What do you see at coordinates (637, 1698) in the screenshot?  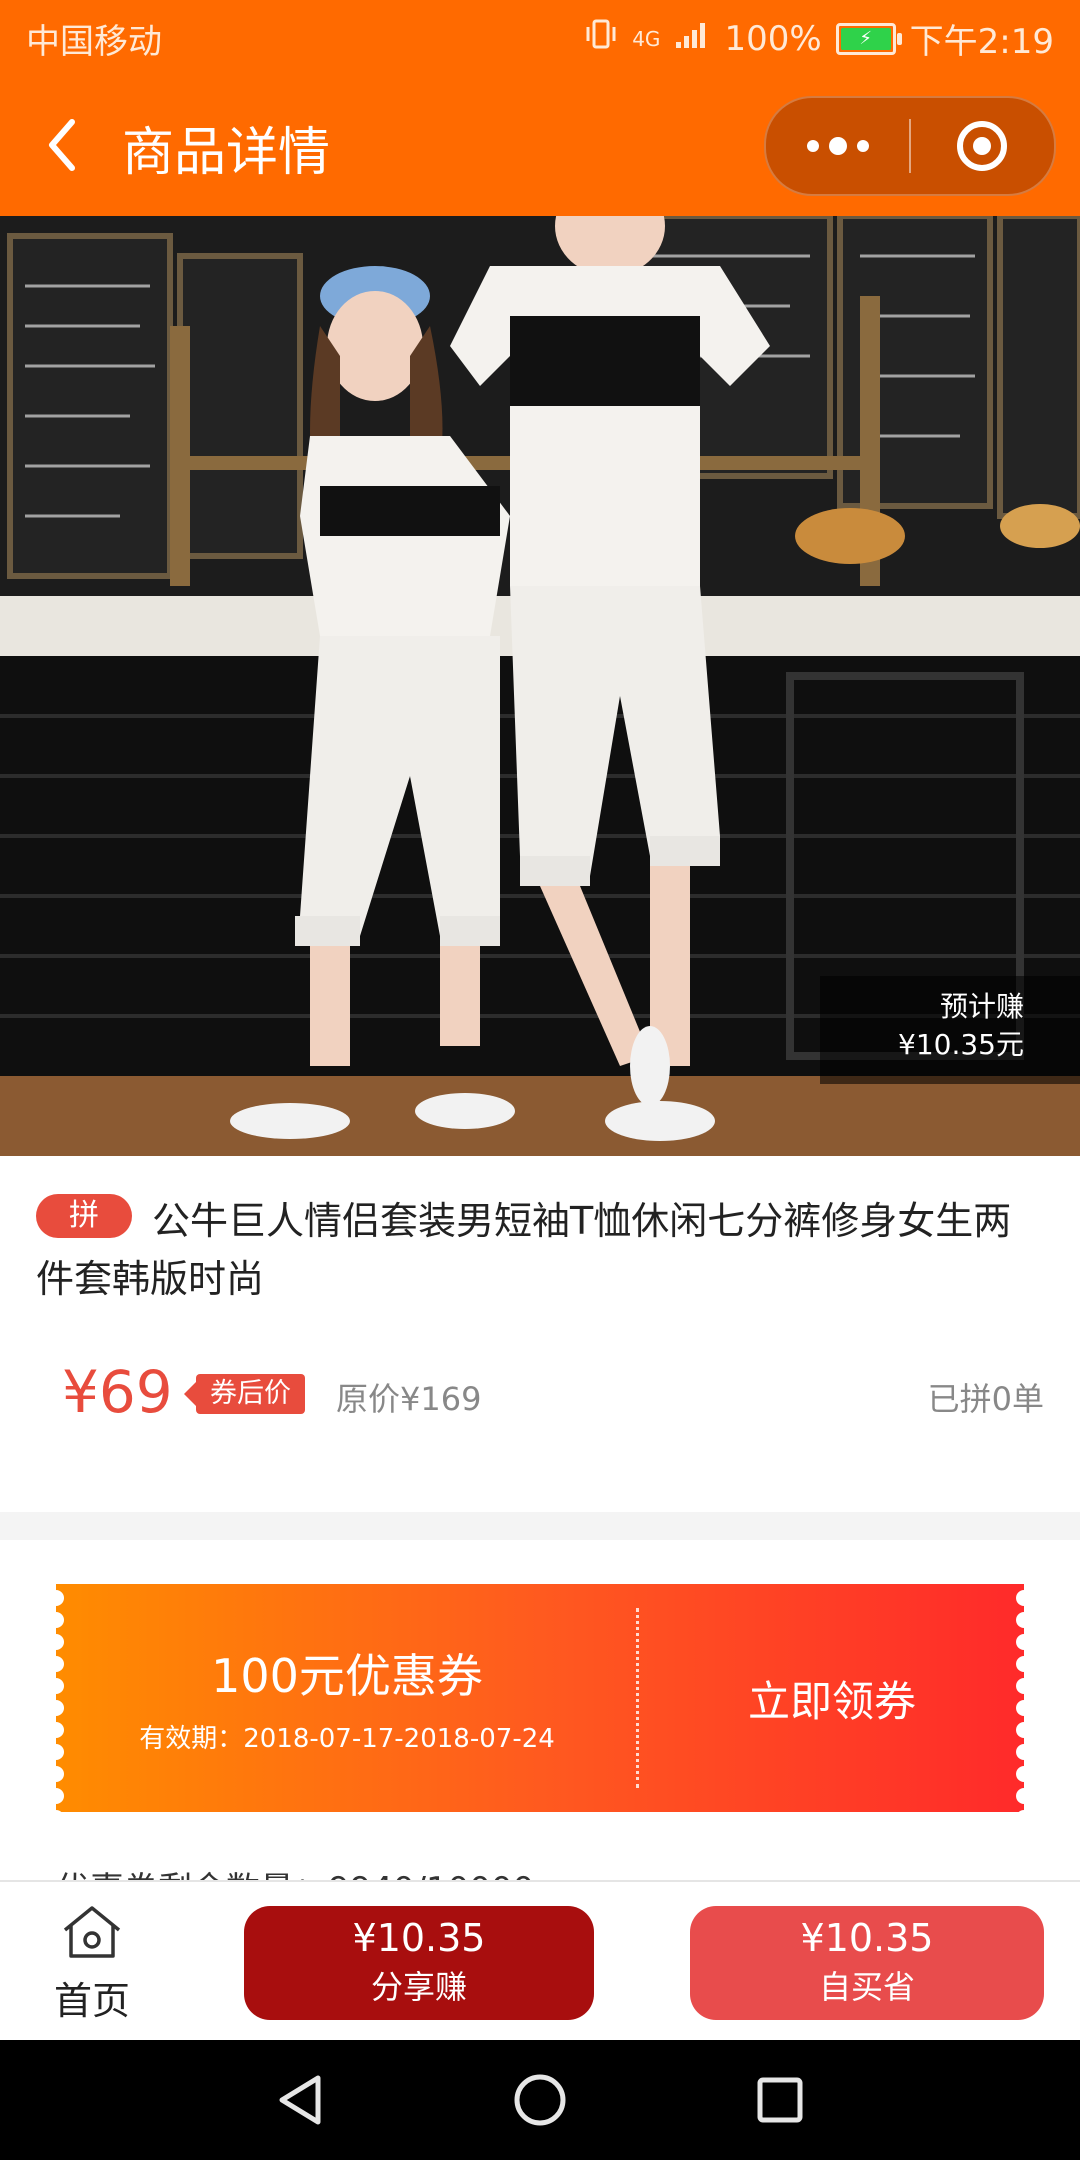 I see `coupon-divider` at bounding box center [637, 1698].